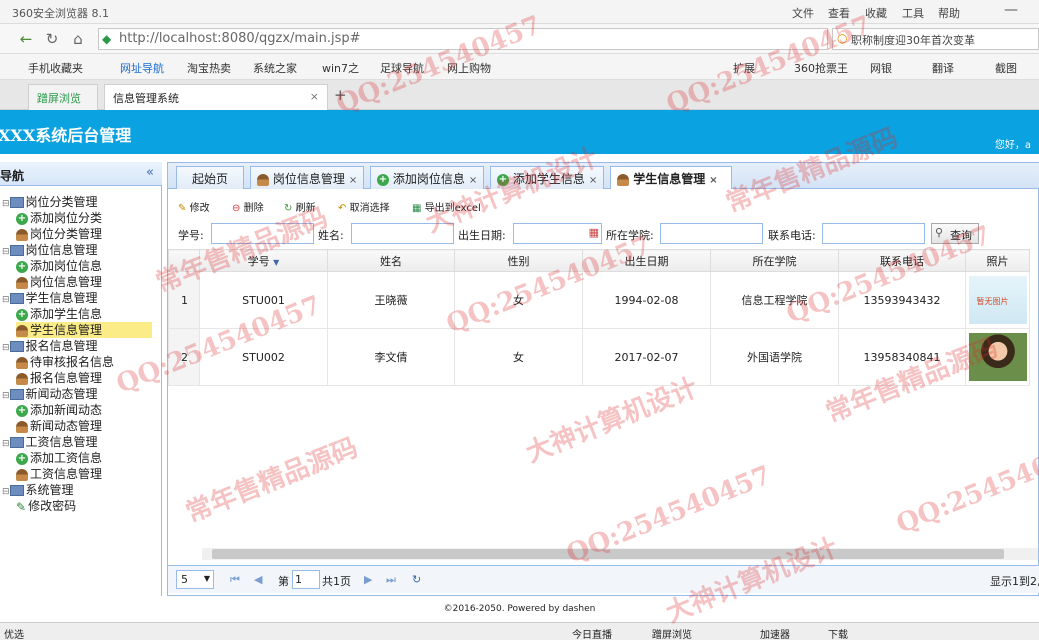 This screenshot has width=1039, height=640. I want to click on nav-item: + 添加学生信息, so click(84, 314).